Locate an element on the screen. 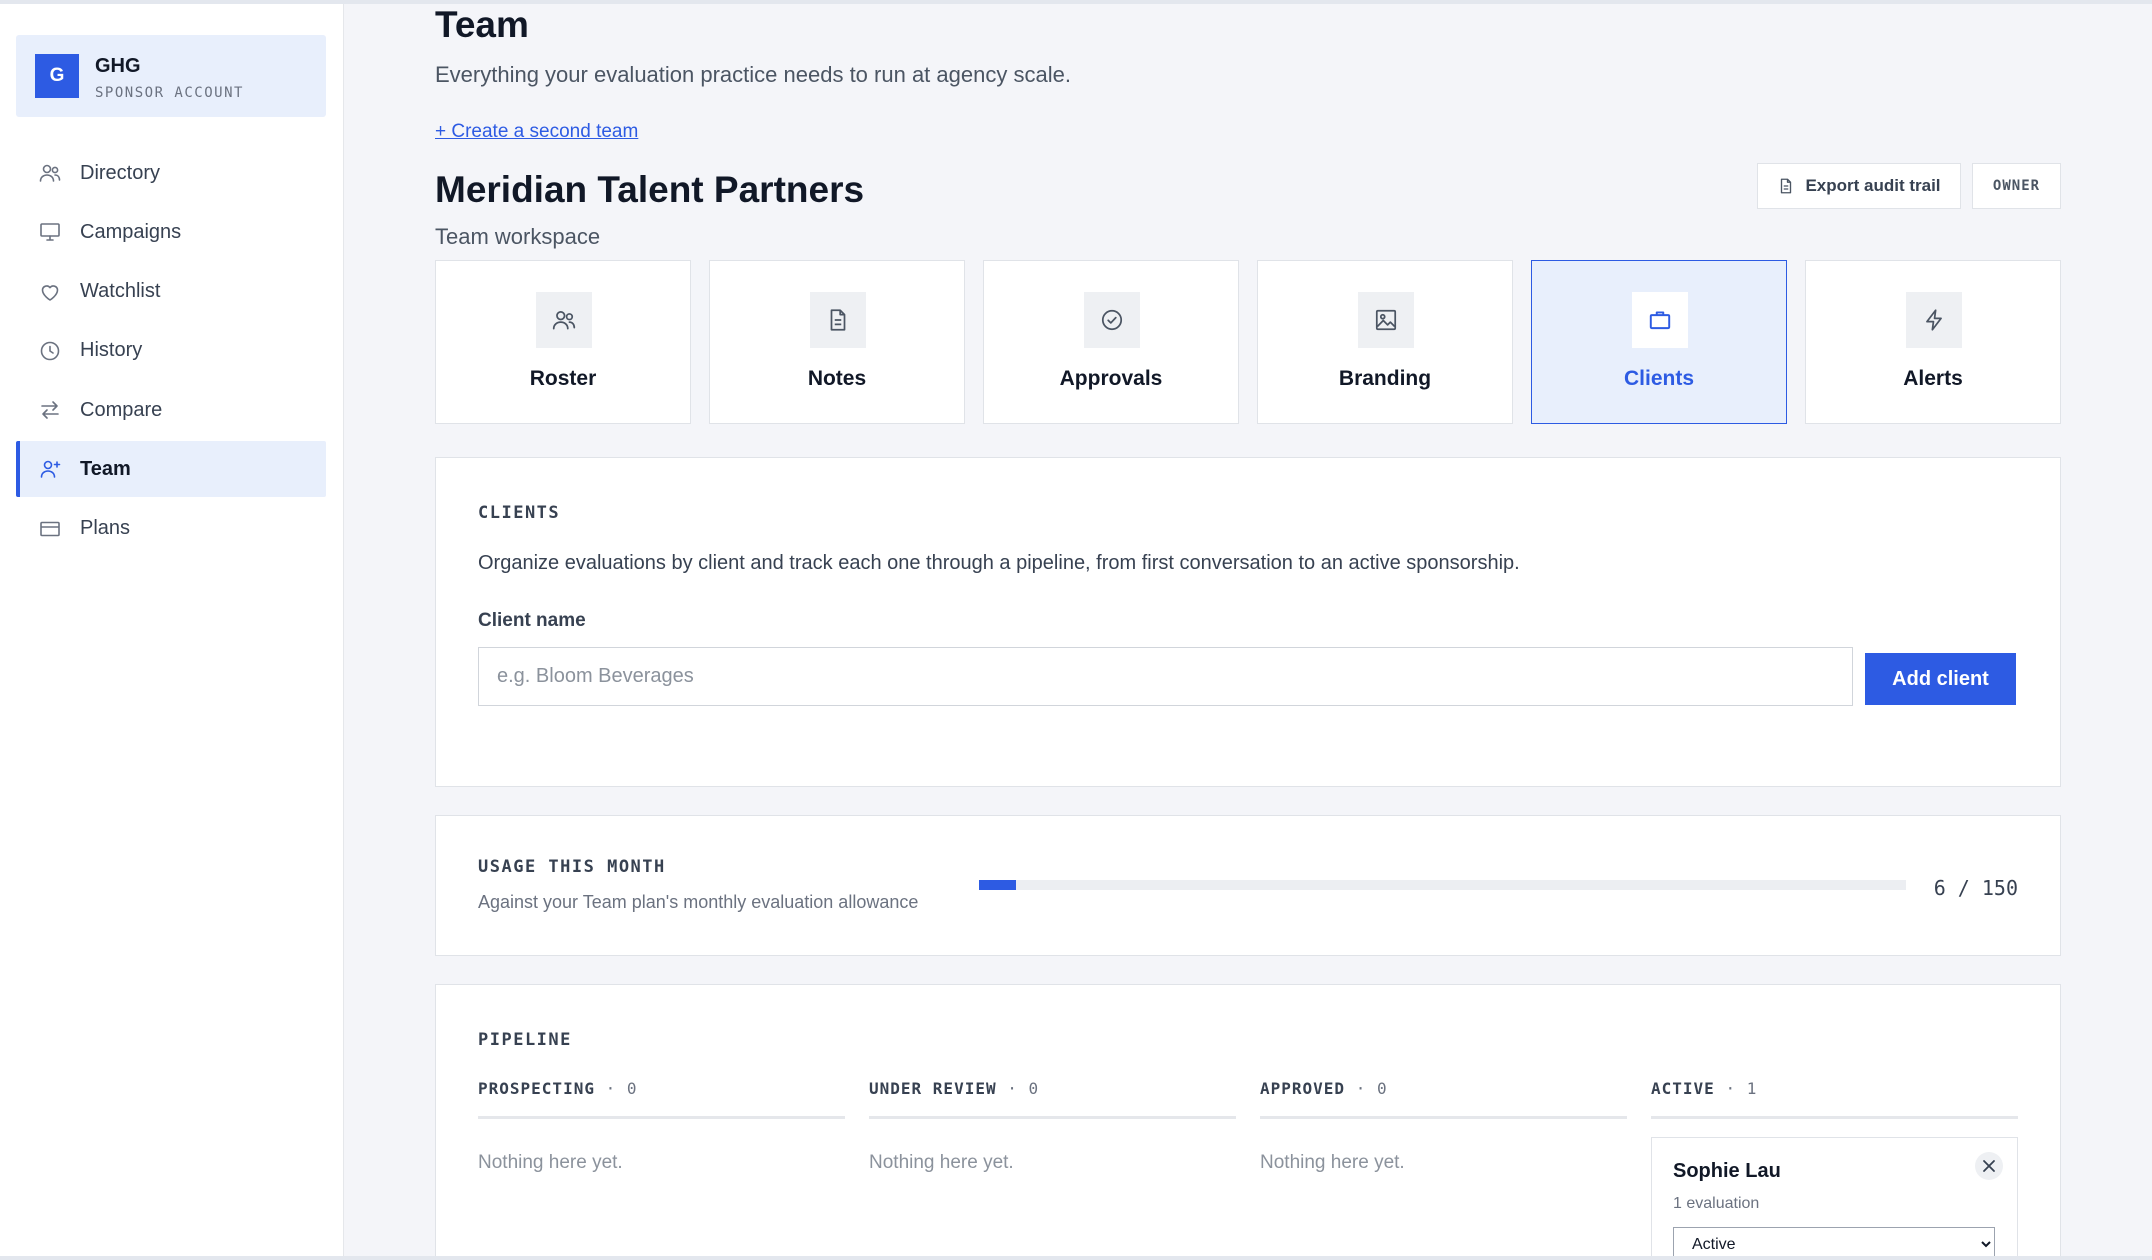  column-label: PROSPECTING is located at coordinates (536, 1088).